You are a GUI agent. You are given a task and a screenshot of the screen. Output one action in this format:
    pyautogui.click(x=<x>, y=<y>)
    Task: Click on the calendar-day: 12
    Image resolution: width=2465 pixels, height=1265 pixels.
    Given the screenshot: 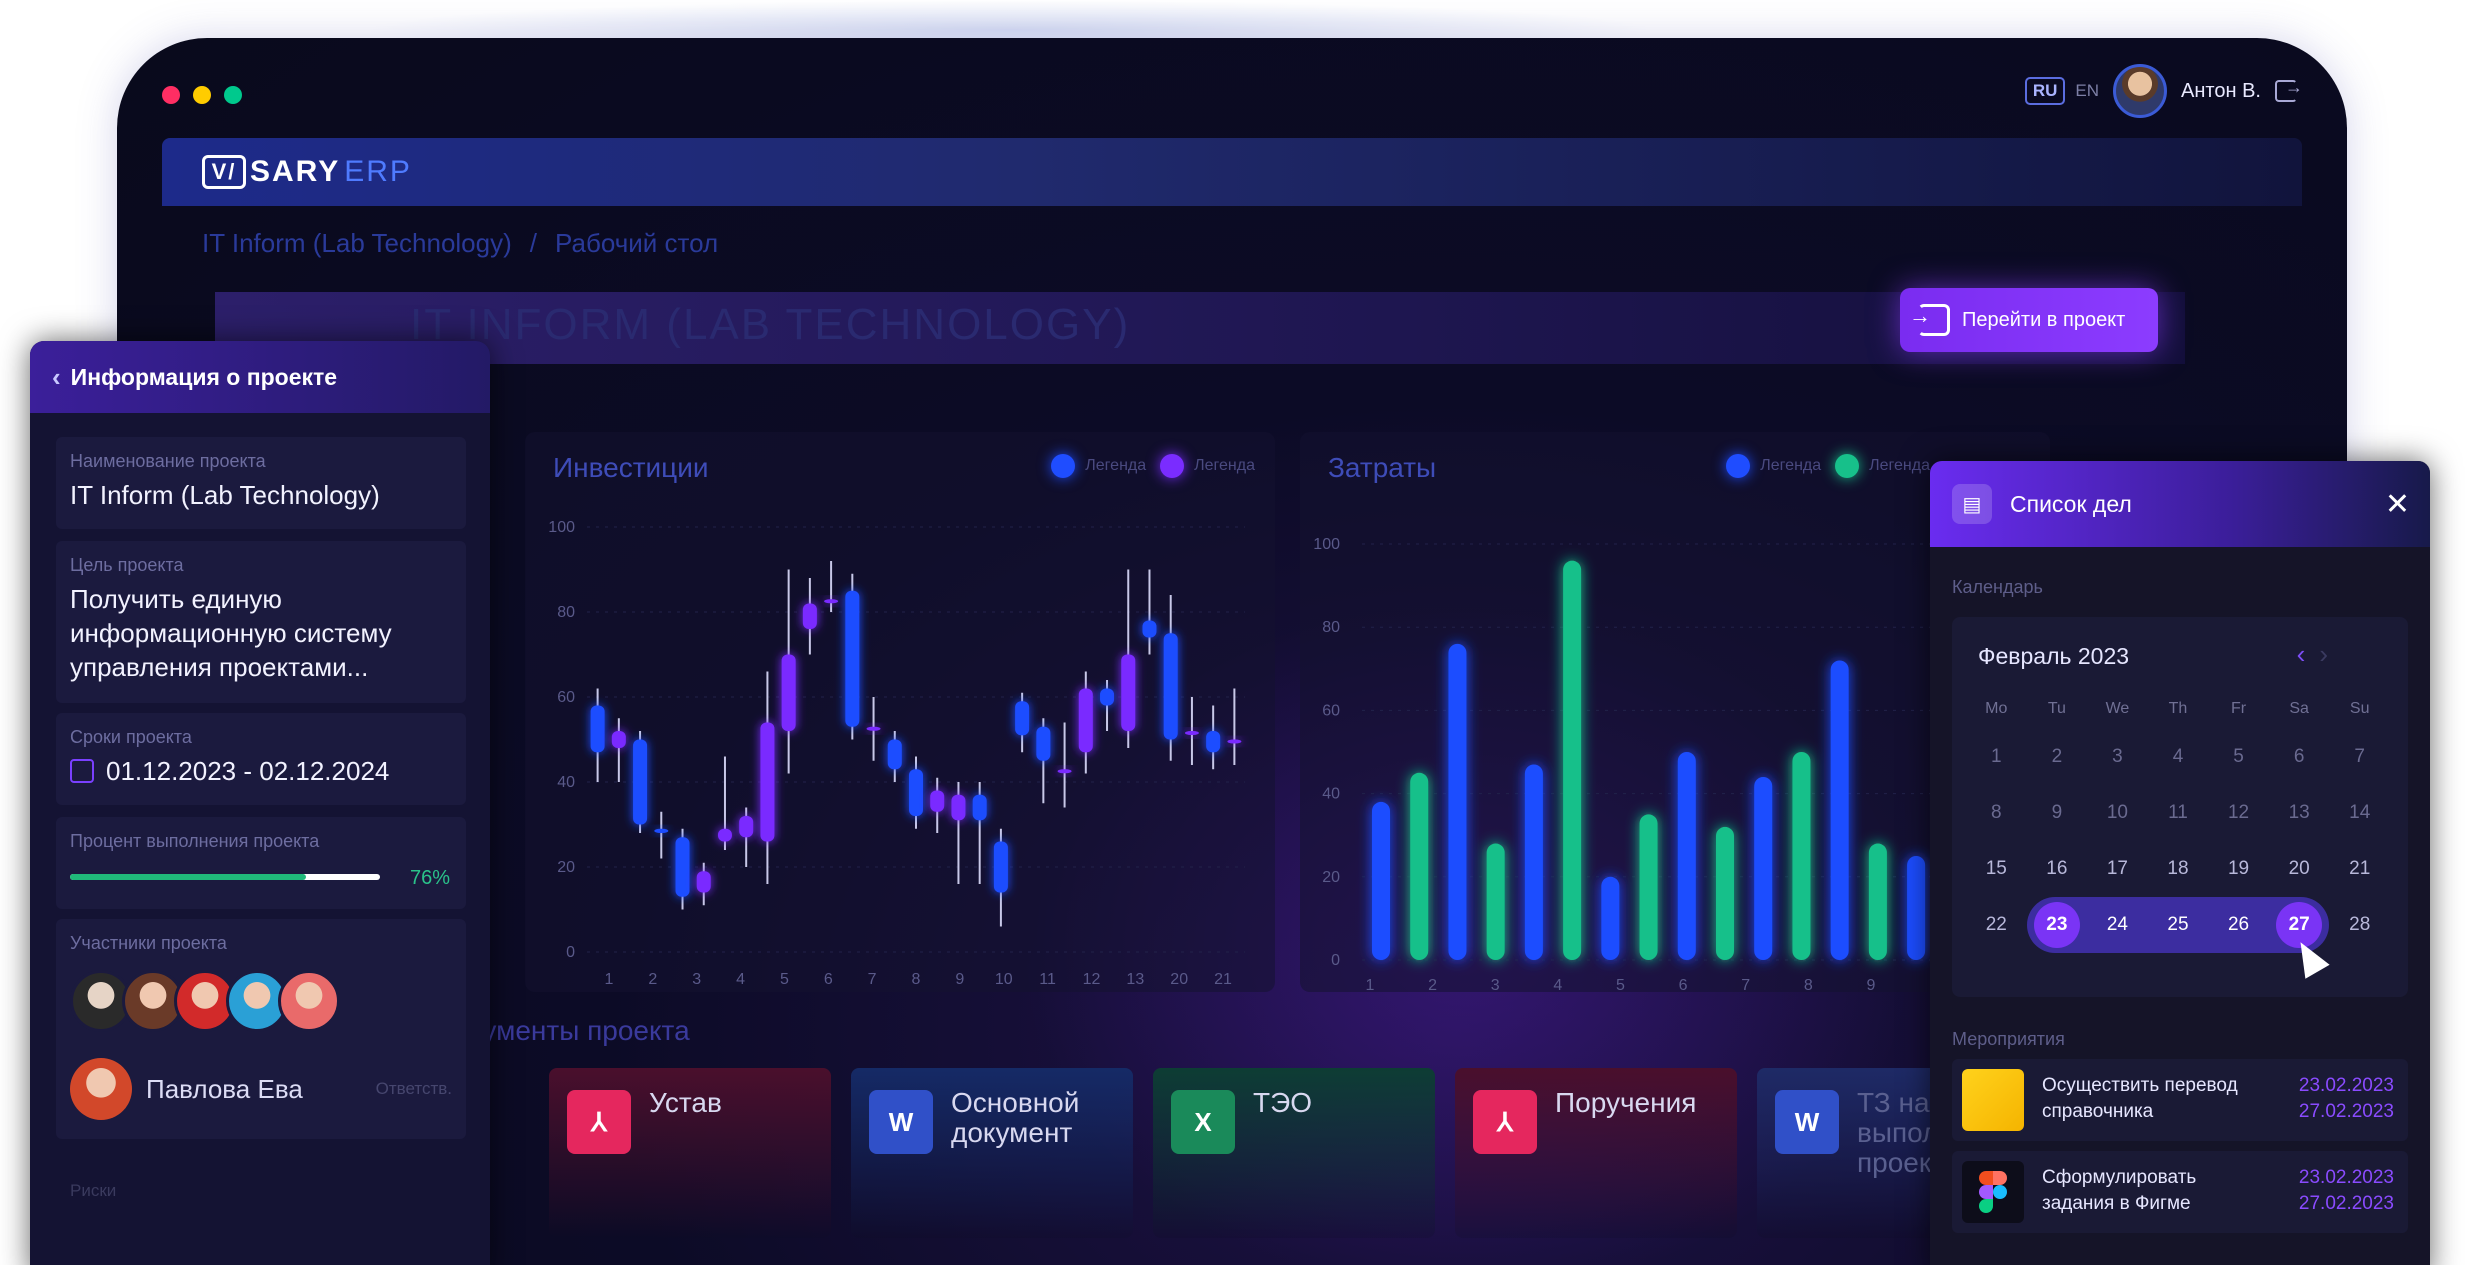 What is the action you would take?
    pyautogui.click(x=2238, y=813)
    